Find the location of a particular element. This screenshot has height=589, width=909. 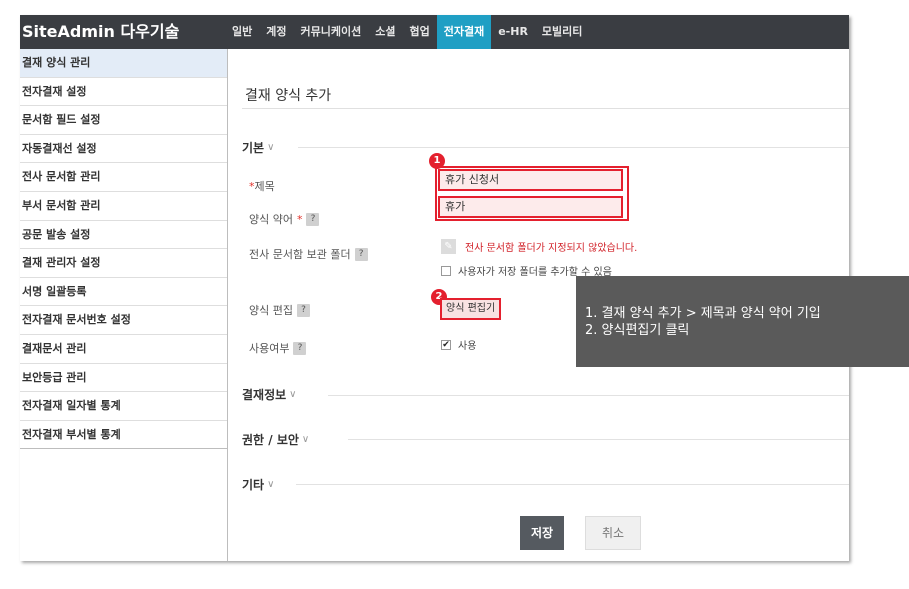

folder-label: 전사 문서함 보관 폴더 ? is located at coordinates (308, 254).